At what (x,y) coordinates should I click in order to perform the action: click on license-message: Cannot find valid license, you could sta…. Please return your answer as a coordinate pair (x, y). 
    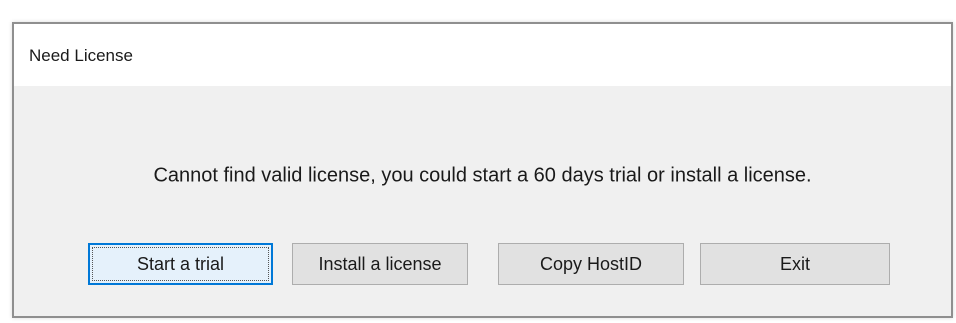
    Looking at the image, I should click on (482, 175).